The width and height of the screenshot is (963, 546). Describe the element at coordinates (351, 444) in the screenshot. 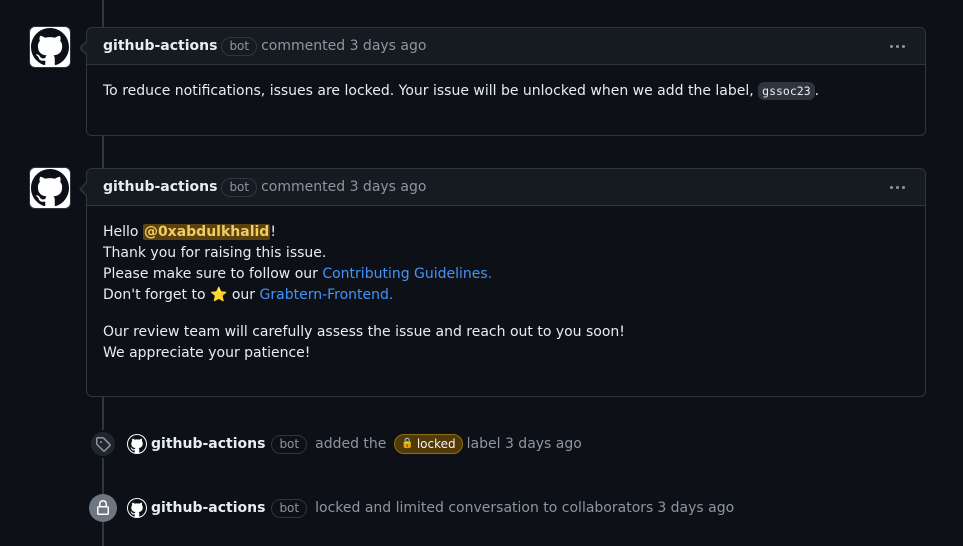

I see `event-text: added the` at that location.